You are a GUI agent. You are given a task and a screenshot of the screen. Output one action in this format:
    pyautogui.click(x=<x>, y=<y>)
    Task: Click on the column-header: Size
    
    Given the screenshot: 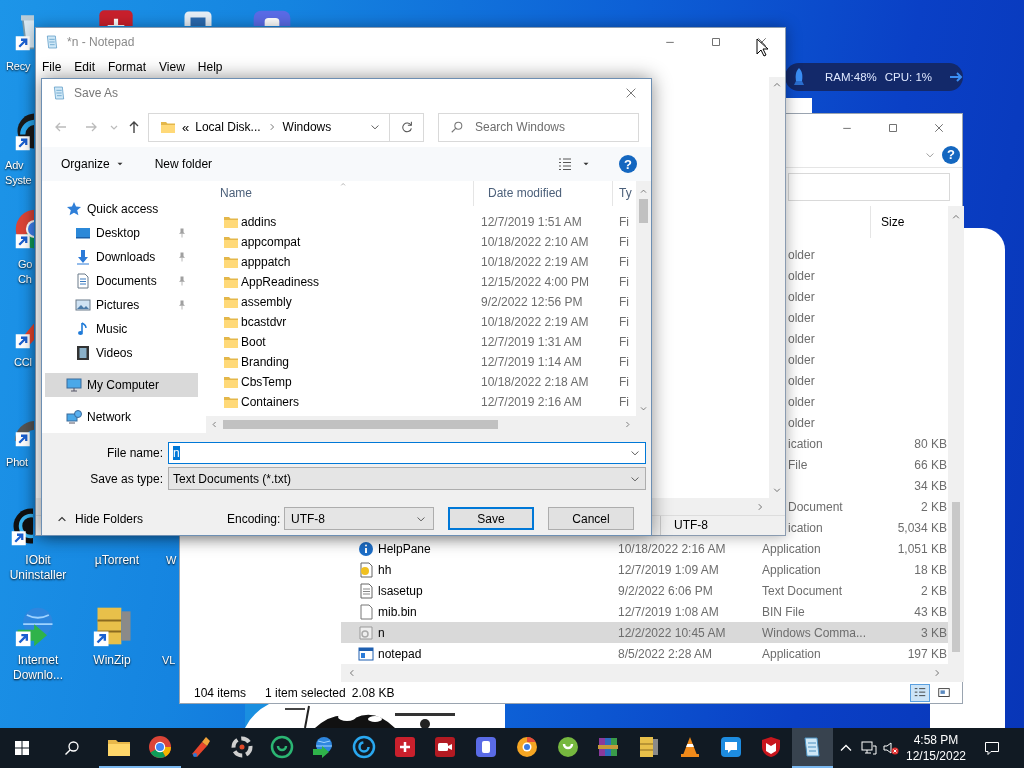 What is the action you would take?
    pyautogui.click(x=893, y=222)
    